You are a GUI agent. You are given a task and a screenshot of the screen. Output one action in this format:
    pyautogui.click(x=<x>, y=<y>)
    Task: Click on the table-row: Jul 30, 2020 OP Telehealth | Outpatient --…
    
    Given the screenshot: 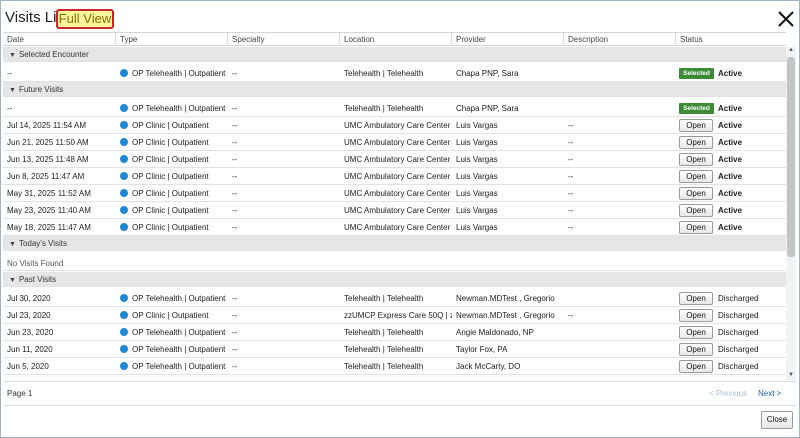 What is the action you would take?
    pyautogui.click(x=394, y=298)
    